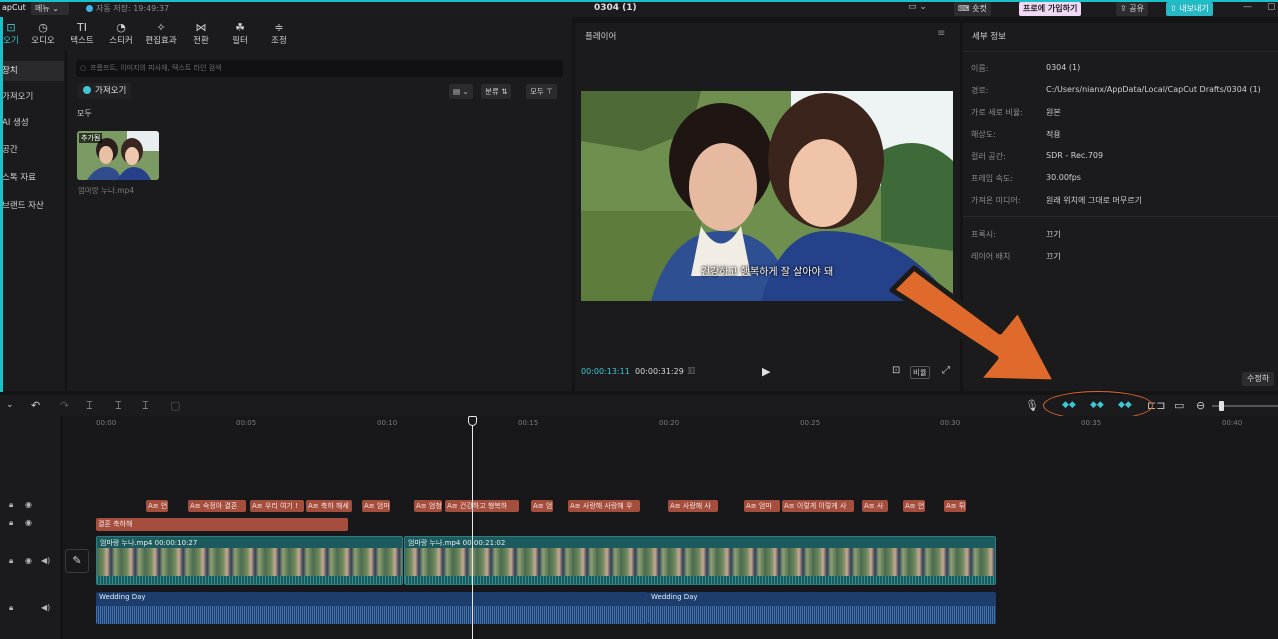 The width and height of the screenshot is (1278, 639). What do you see at coordinates (955, 506) in the screenshot?
I see `text-clip: A≡ 튀` at bounding box center [955, 506].